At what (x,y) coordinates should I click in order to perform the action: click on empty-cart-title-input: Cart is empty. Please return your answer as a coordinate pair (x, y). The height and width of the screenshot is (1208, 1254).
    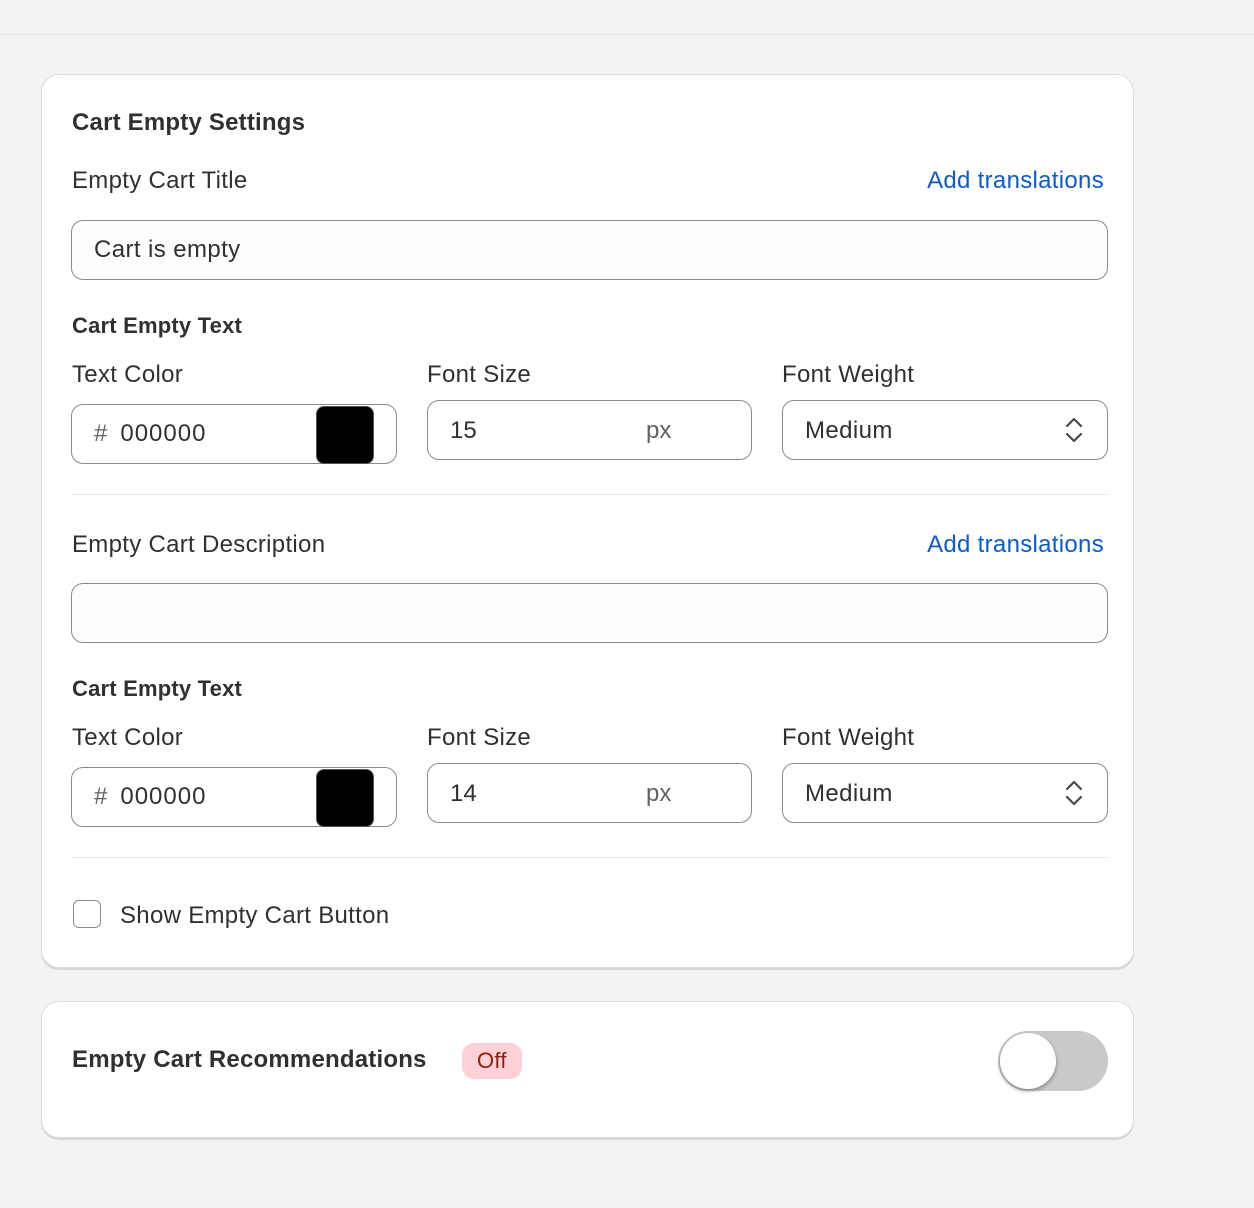
    Looking at the image, I should click on (589, 250).